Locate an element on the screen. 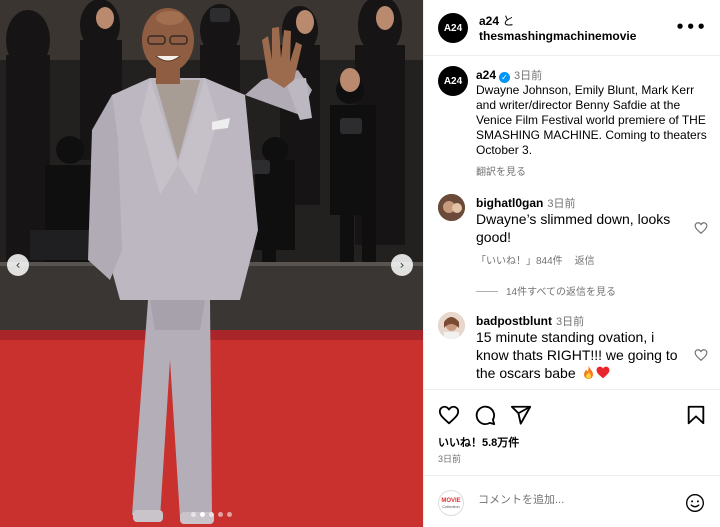 The width and height of the screenshot is (720, 527). replies-divider is located at coordinates (487, 291).